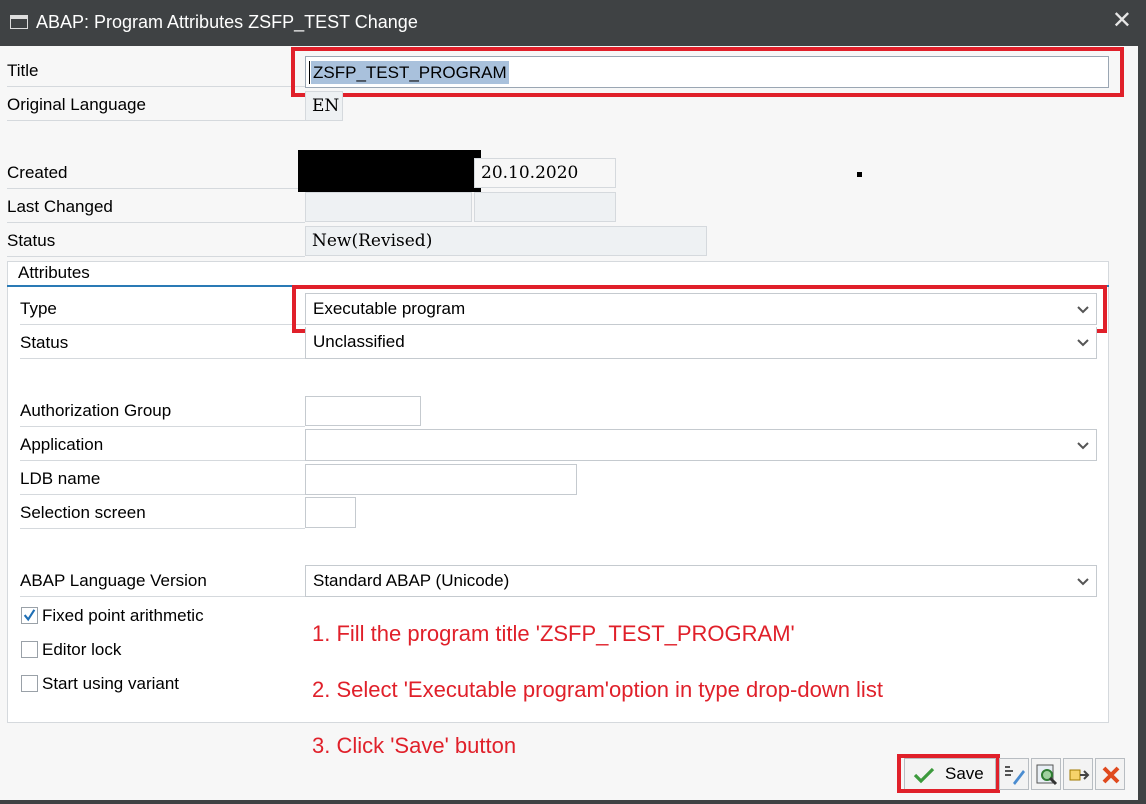 Image resolution: width=1146 pixels, height=804 pixels. I want to click on abap-language-version-label: ABAP Language Version, so click(162, 580).